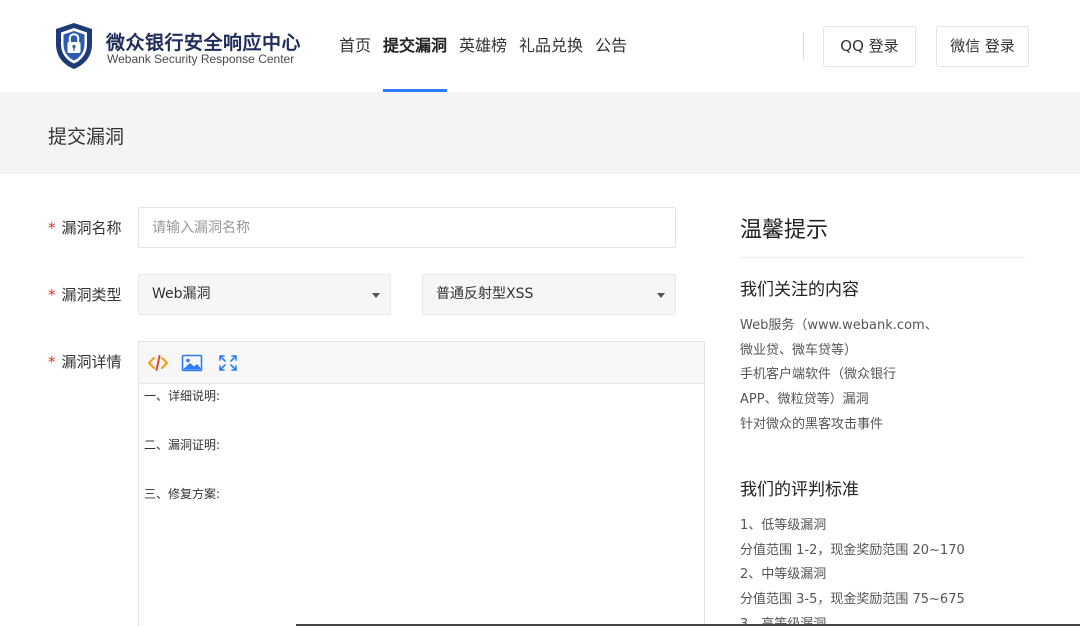  What do you see at coordinates (85, 228) in the screenshot?
I see `vuln-name-label: * 漏洞名称` at bounding box center [85, 228].